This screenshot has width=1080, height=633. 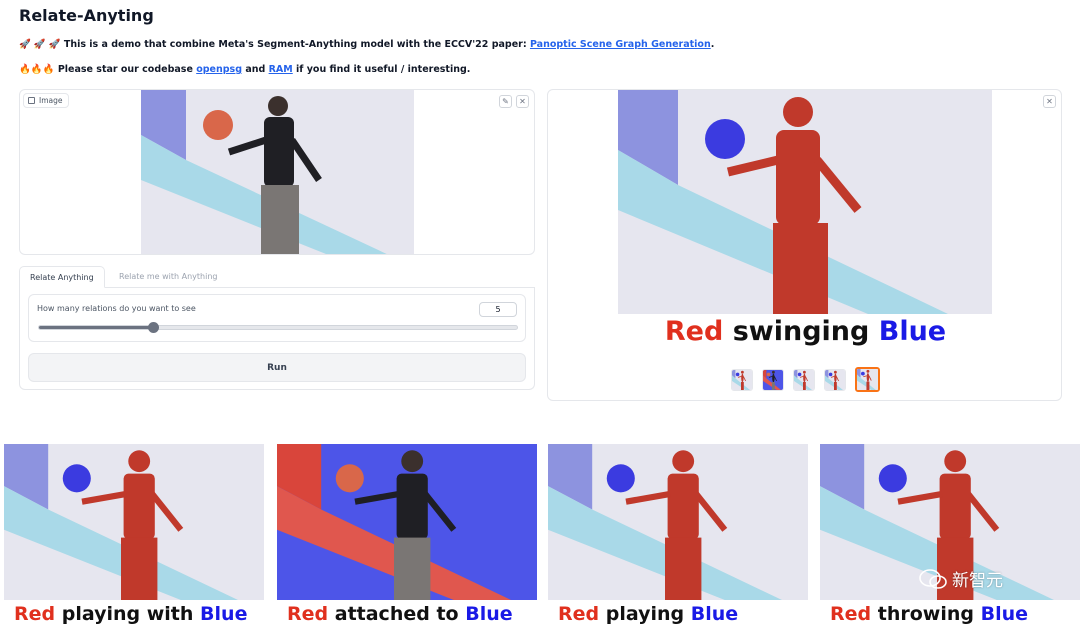 What do you see at coordinates (933, 578) in the screenshot?
I see `wechat-icon` at bounding box center [933, 578].